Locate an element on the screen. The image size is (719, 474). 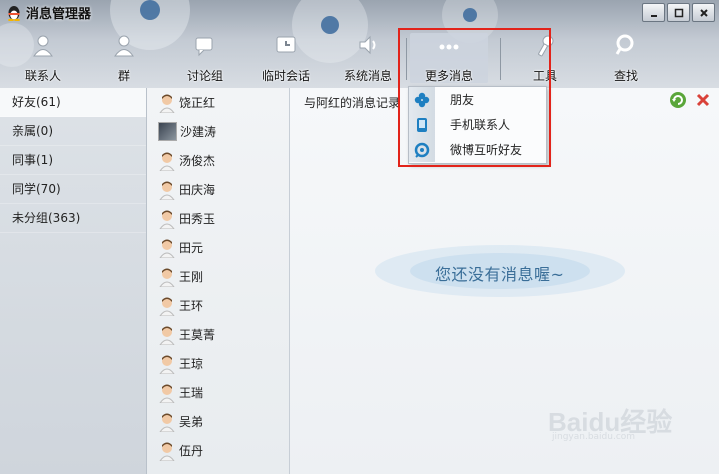
temp-session-icon is located at coordinates (286, 44).